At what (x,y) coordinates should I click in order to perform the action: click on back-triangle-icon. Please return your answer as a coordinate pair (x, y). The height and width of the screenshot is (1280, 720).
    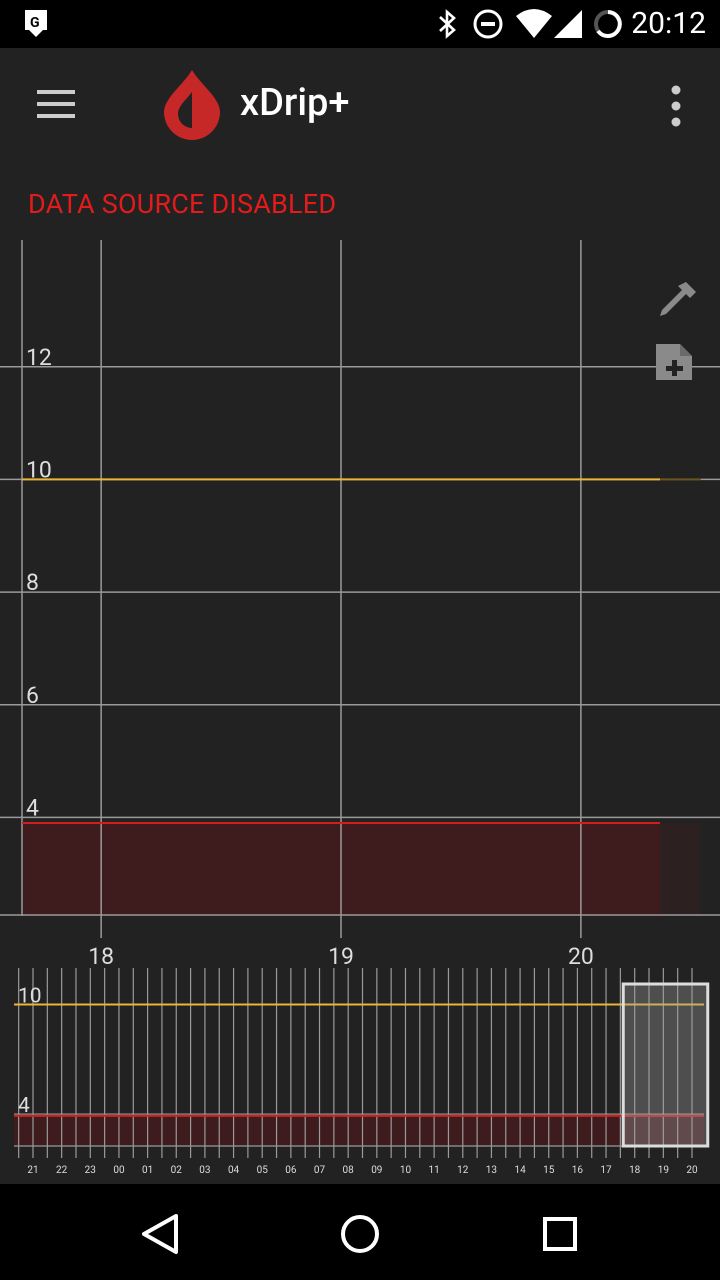
    Looking at the image, I should click on (160, 1234).